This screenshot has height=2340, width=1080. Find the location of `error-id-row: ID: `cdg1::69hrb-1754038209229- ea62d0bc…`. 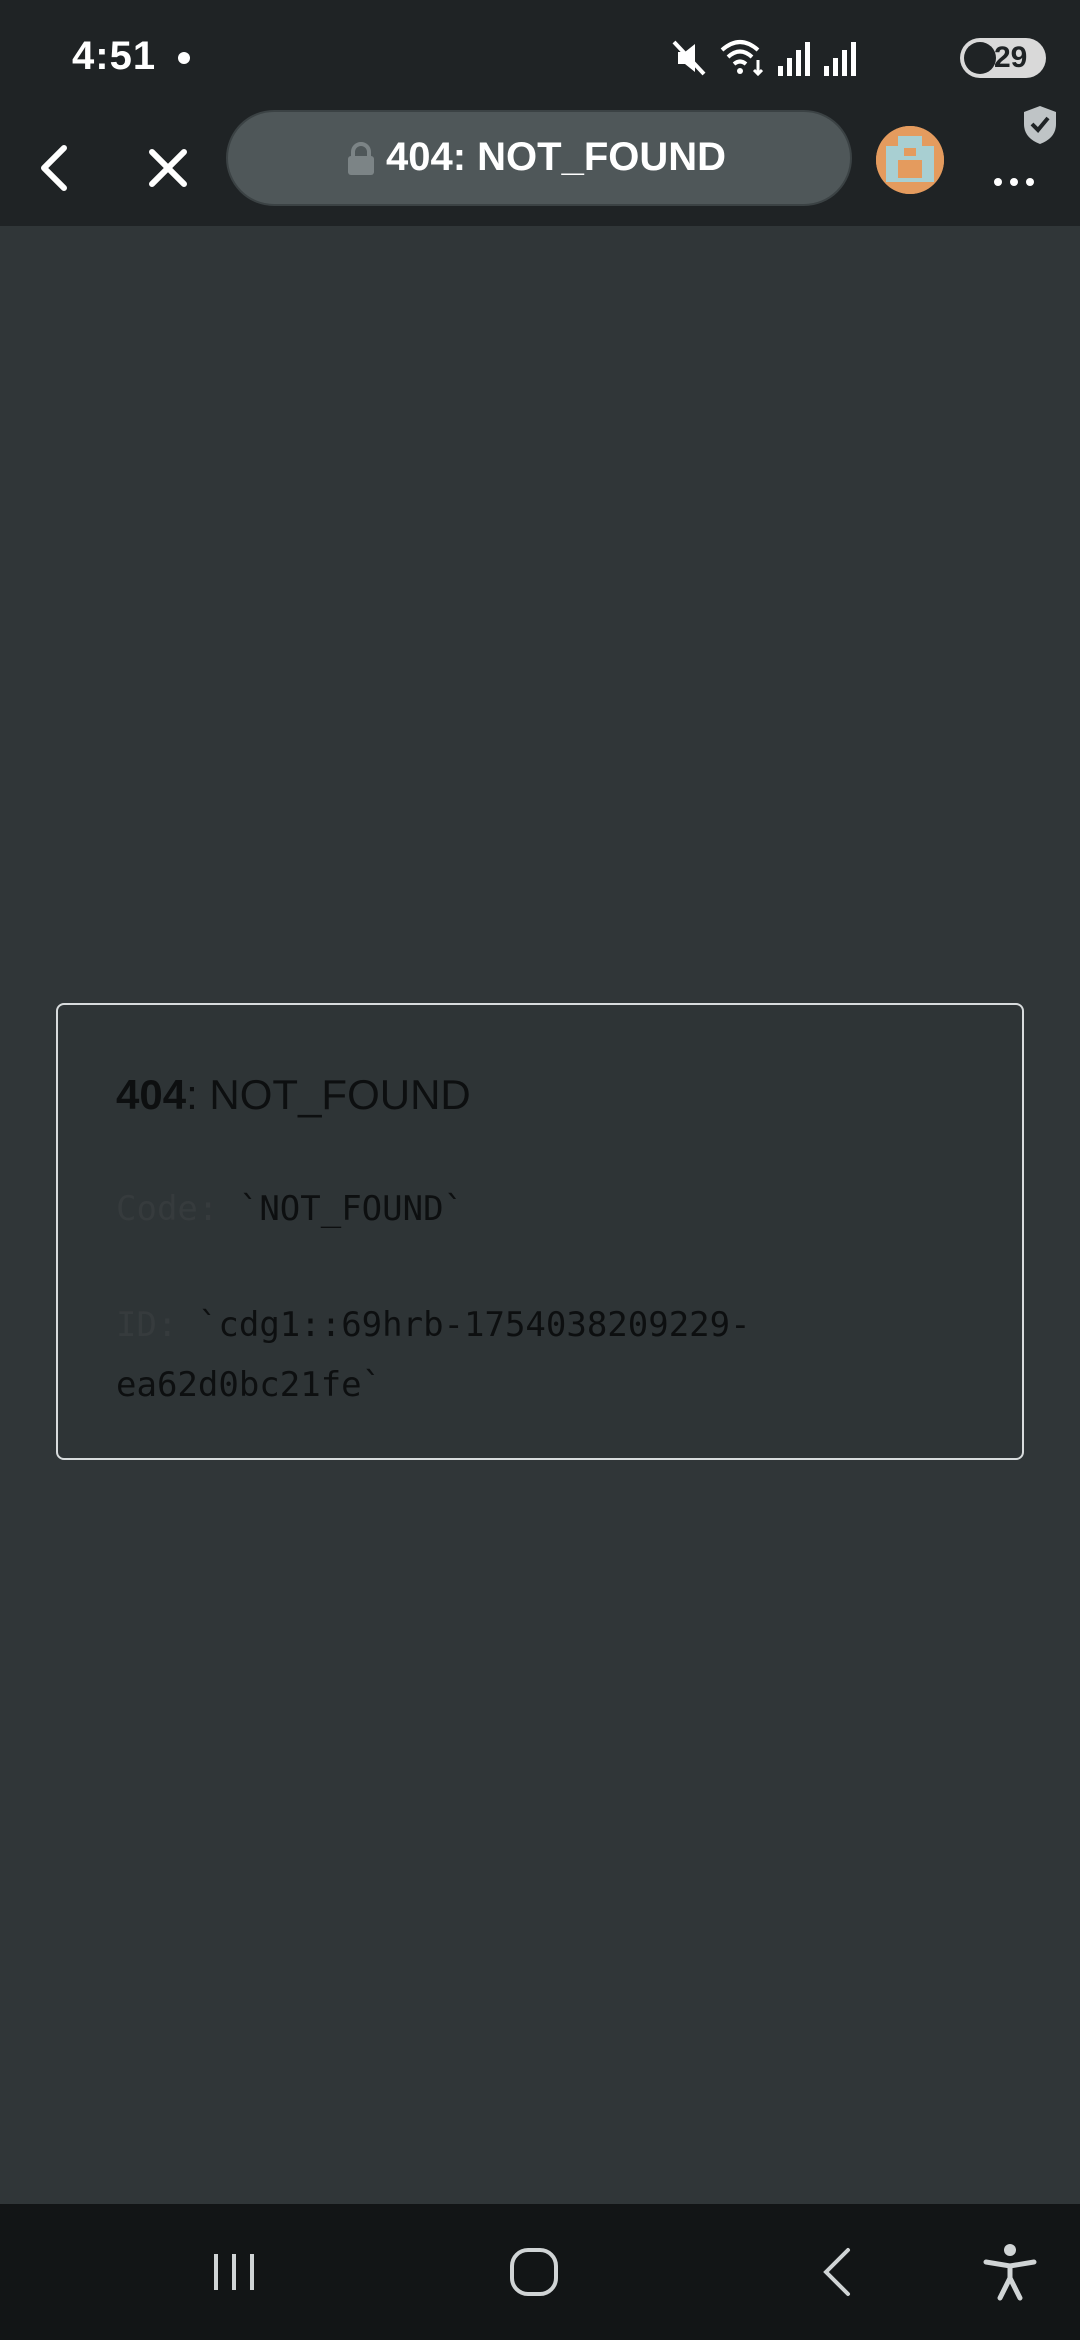

error-id-row: ID: `cdg1::69hrb-1754038209229- ea62d0bc… is located at coordinates (546, 1355).